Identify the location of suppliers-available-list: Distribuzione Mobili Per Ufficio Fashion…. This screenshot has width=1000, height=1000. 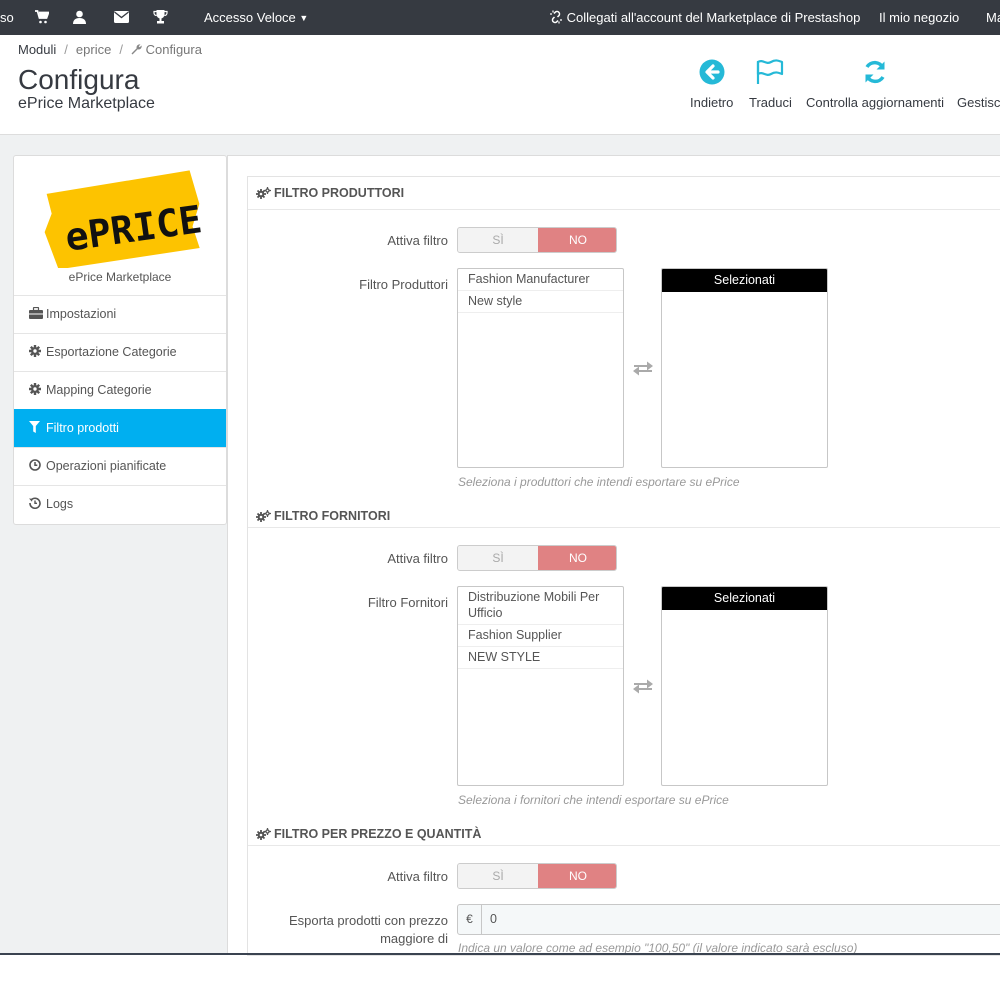
(540, 686).